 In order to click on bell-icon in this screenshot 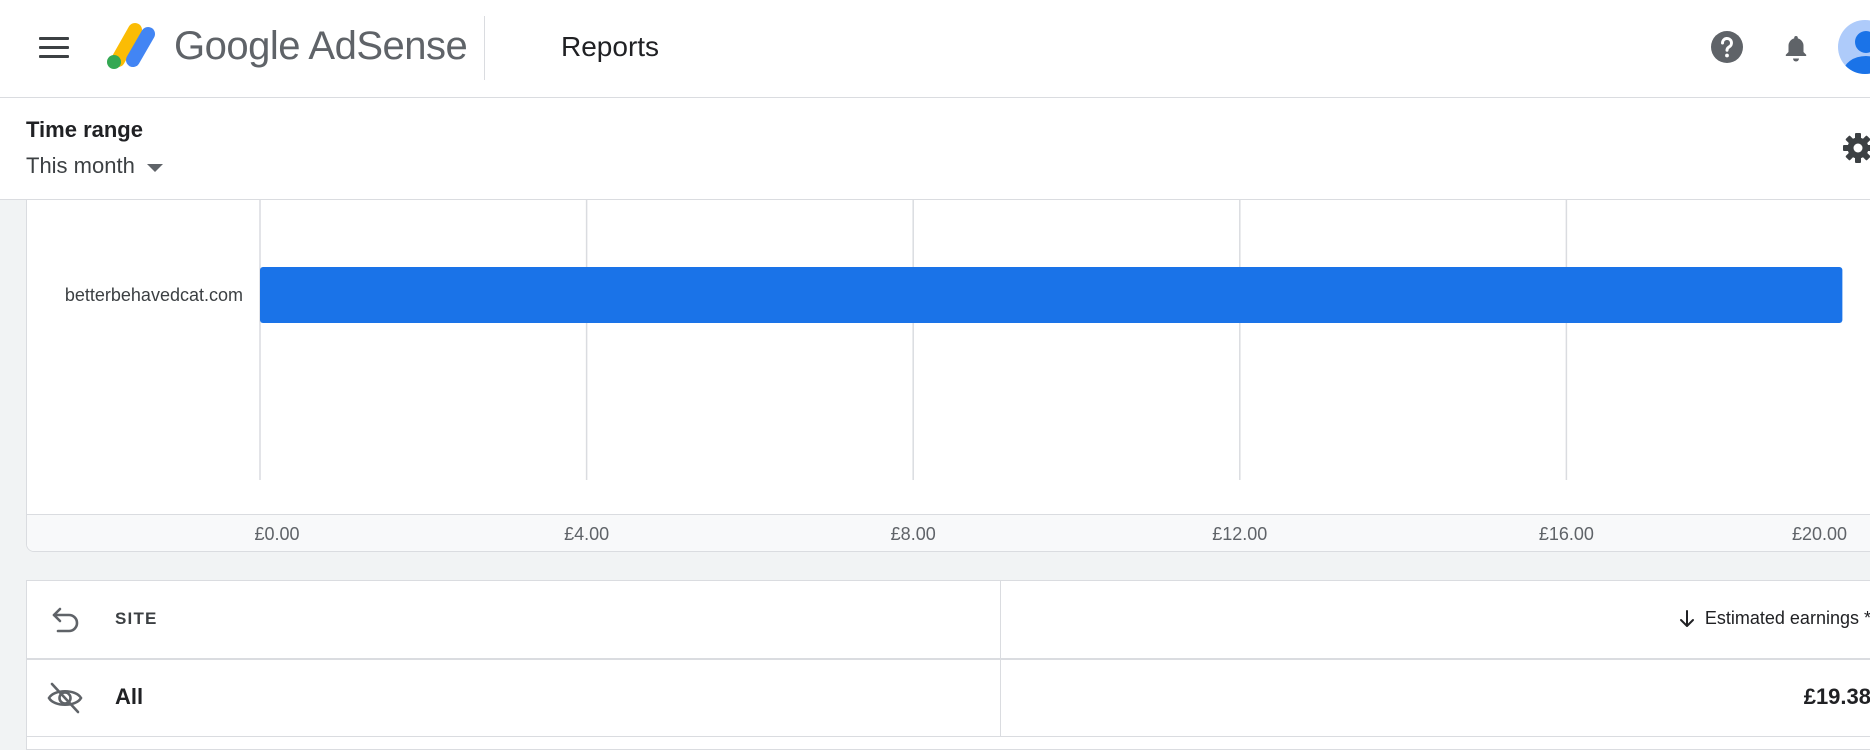, I will do `click(1796, 47)`.